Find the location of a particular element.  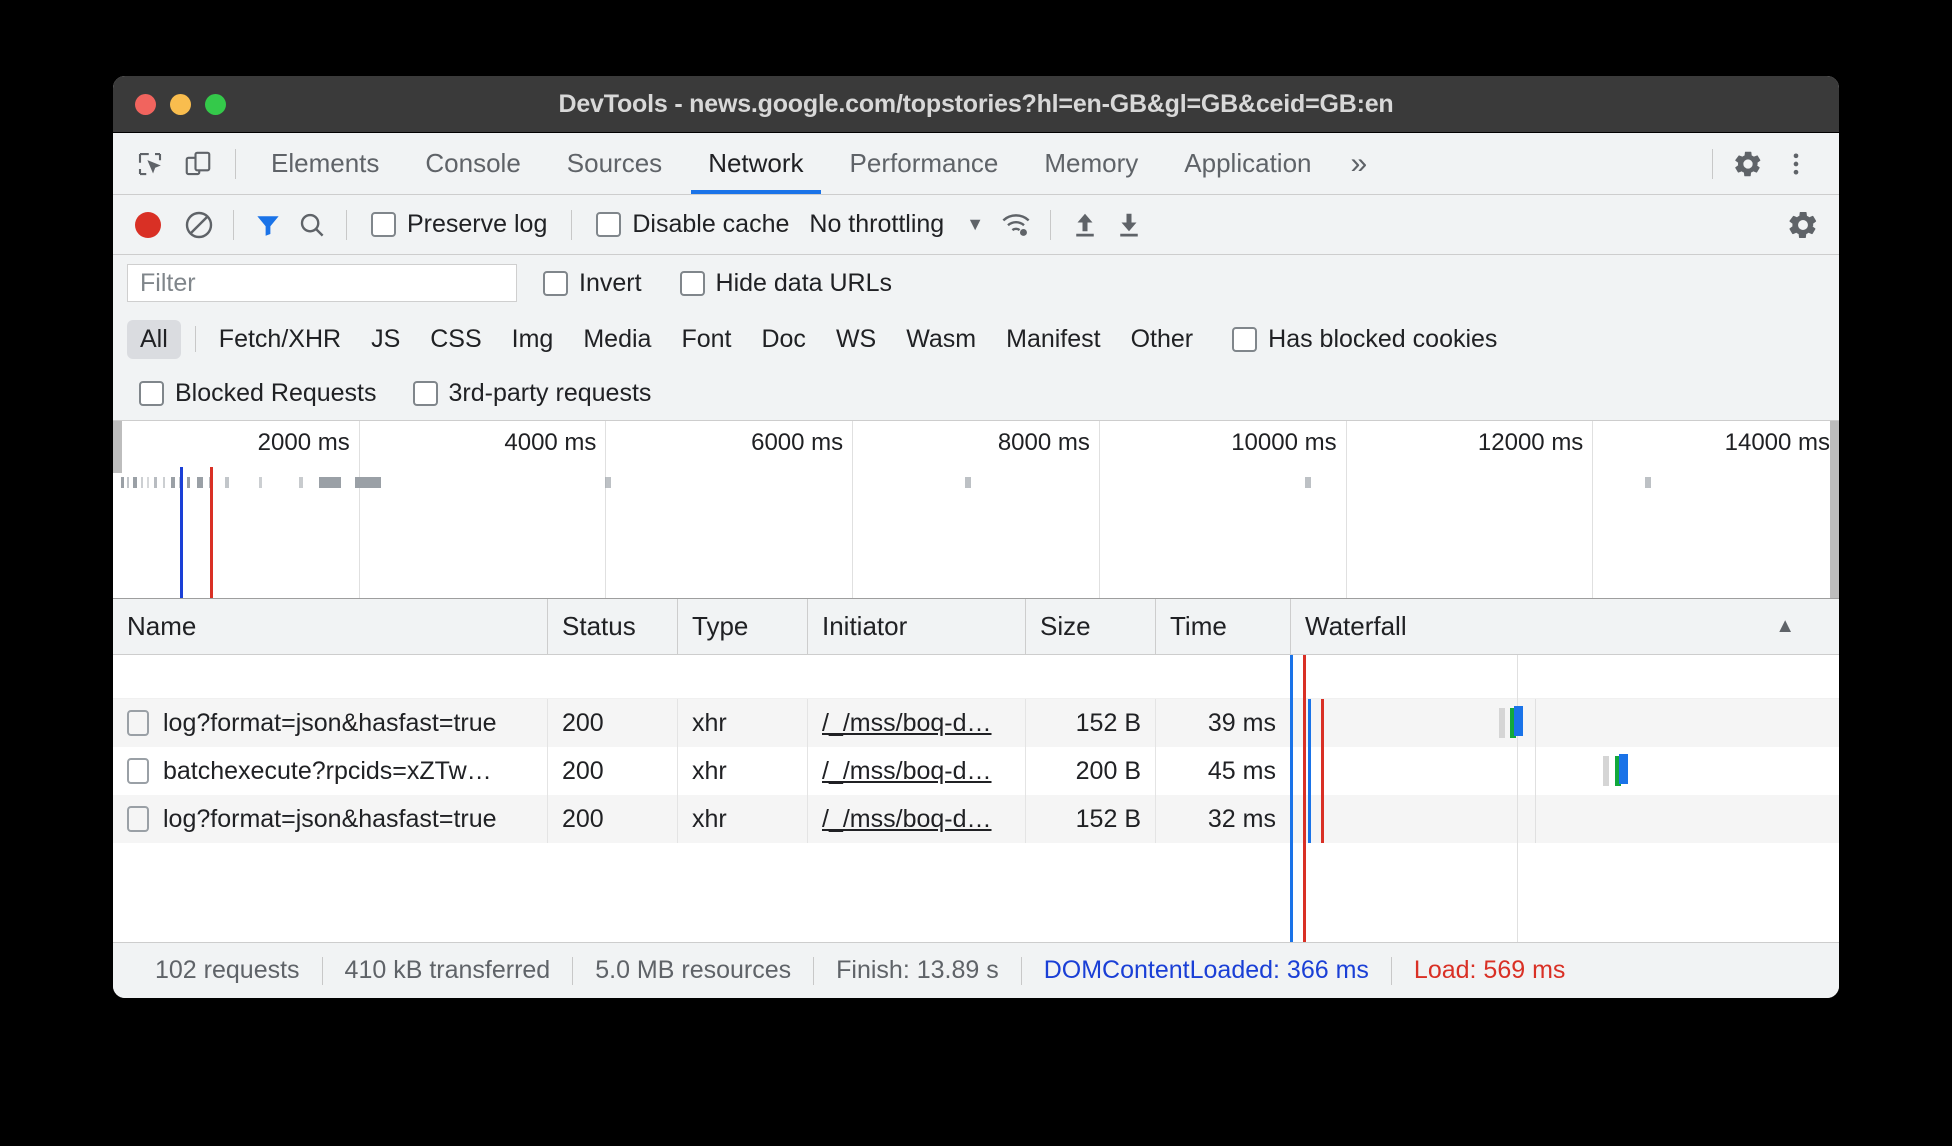

tab-application: Application is located at coordinates (1247, 163).